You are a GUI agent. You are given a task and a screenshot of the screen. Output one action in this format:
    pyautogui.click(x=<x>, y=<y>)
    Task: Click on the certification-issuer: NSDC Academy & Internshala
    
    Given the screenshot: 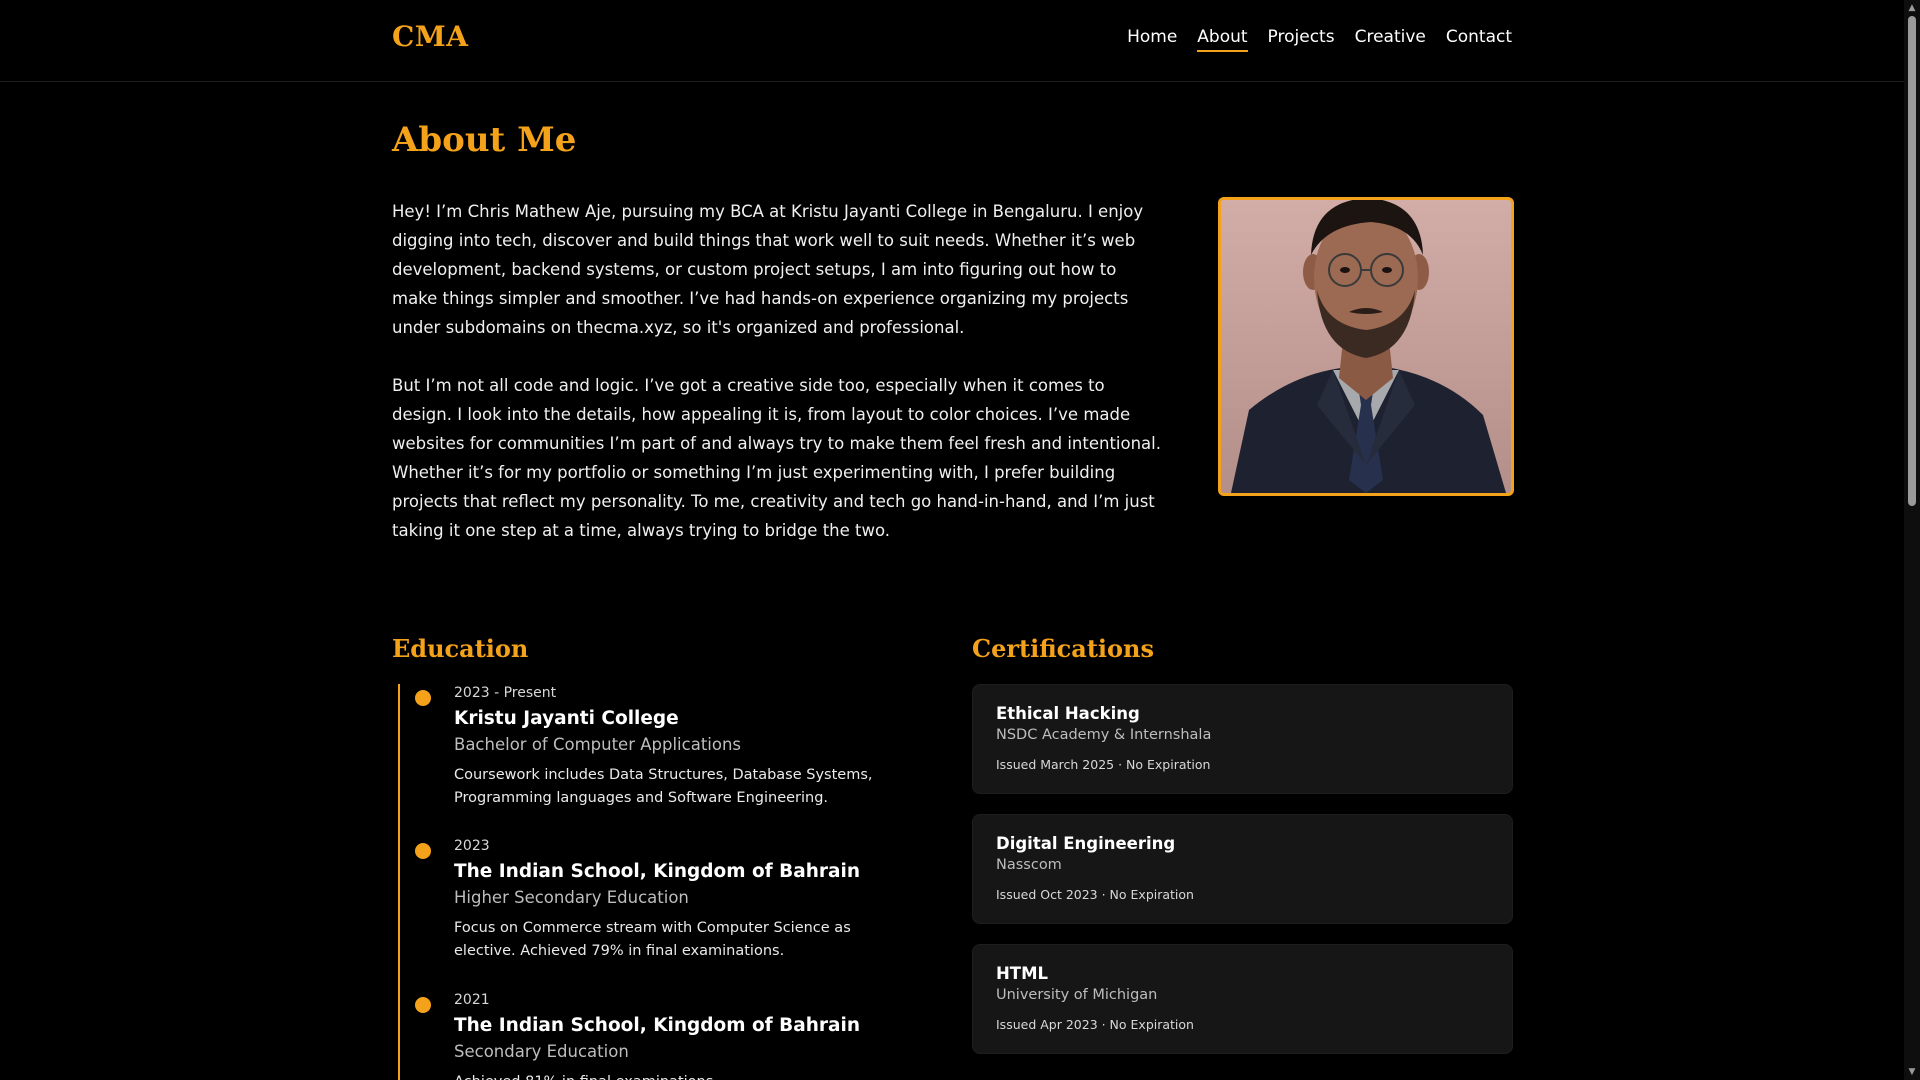 What is the action you would take?
    pyautogui.click(x=1104, y=735)
    